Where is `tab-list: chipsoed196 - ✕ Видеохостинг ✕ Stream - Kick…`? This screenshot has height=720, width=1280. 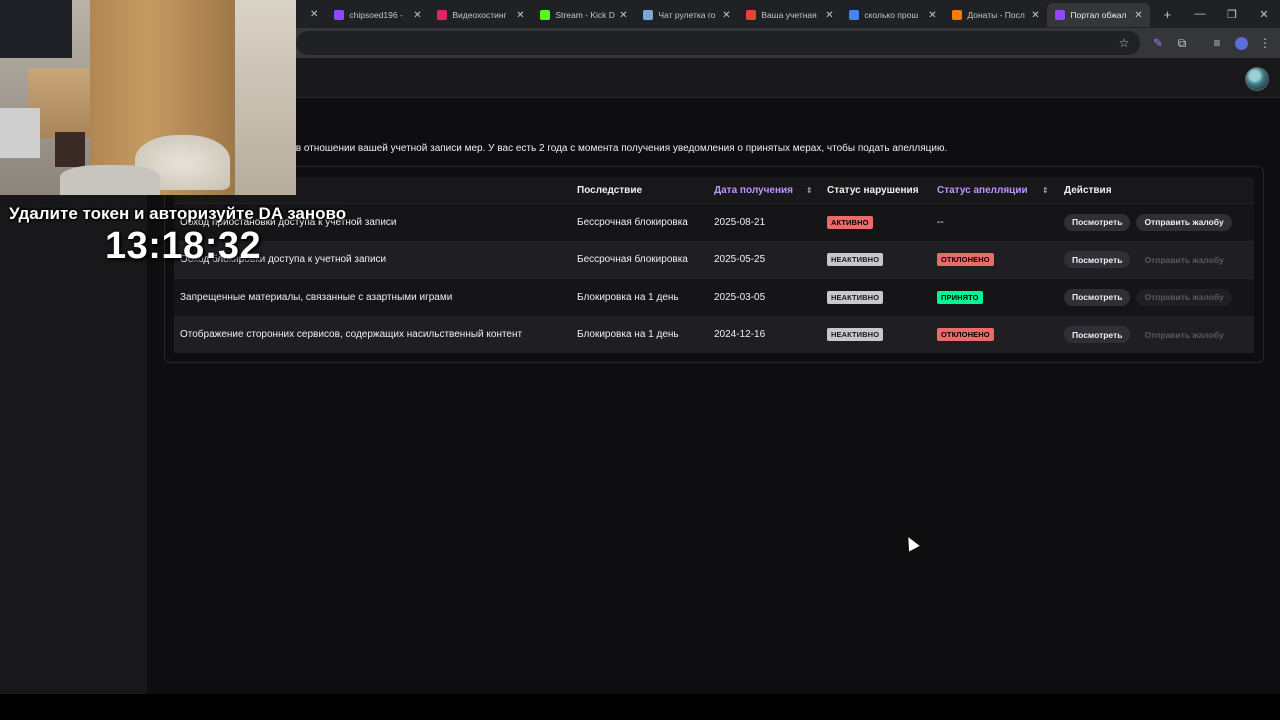 tab-list: chipsoed196 - ✕ Видеохостинг ✕ Stream - Kick… is located at coordinates (738, 14).